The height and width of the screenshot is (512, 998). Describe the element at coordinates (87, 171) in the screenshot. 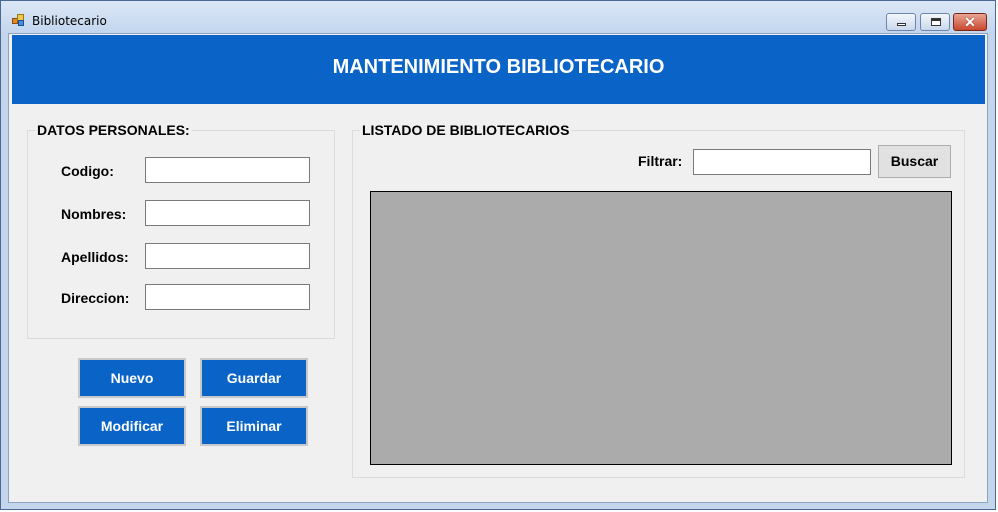

I see `codigo-label: Codigo:` at that location.